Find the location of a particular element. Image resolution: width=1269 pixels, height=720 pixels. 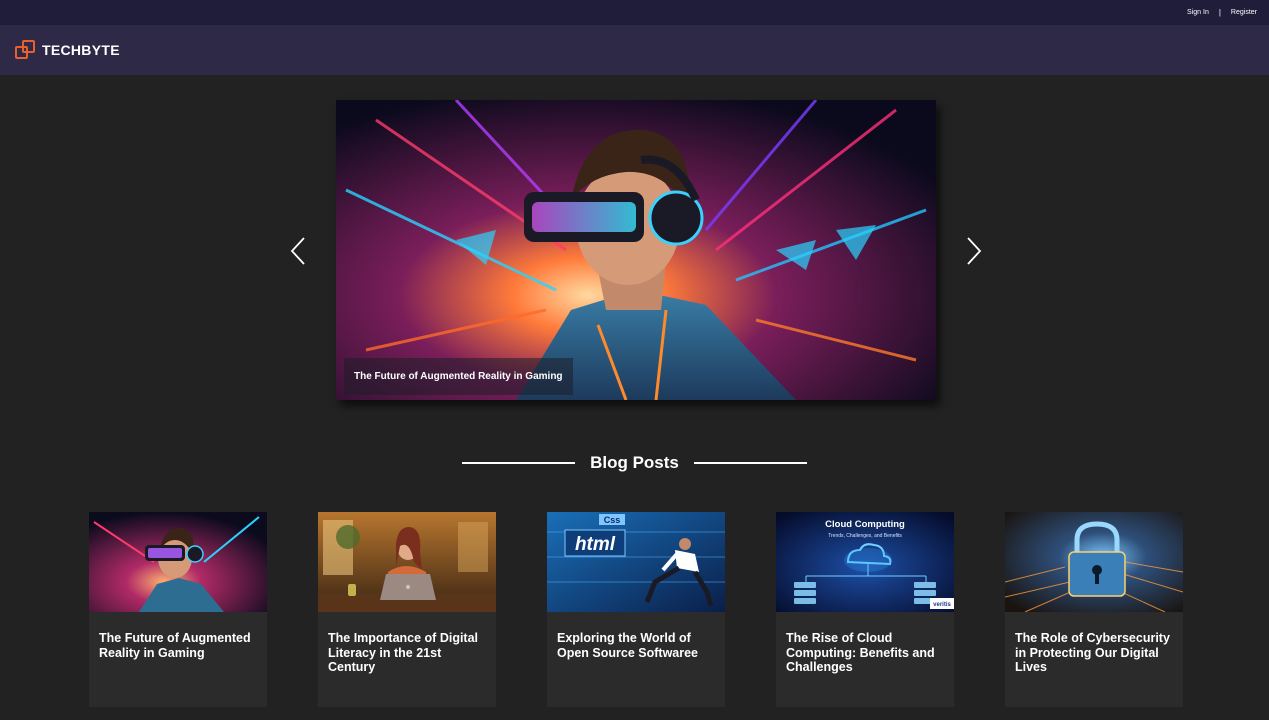

register-link: Register is located at coordinates (1244, 12).